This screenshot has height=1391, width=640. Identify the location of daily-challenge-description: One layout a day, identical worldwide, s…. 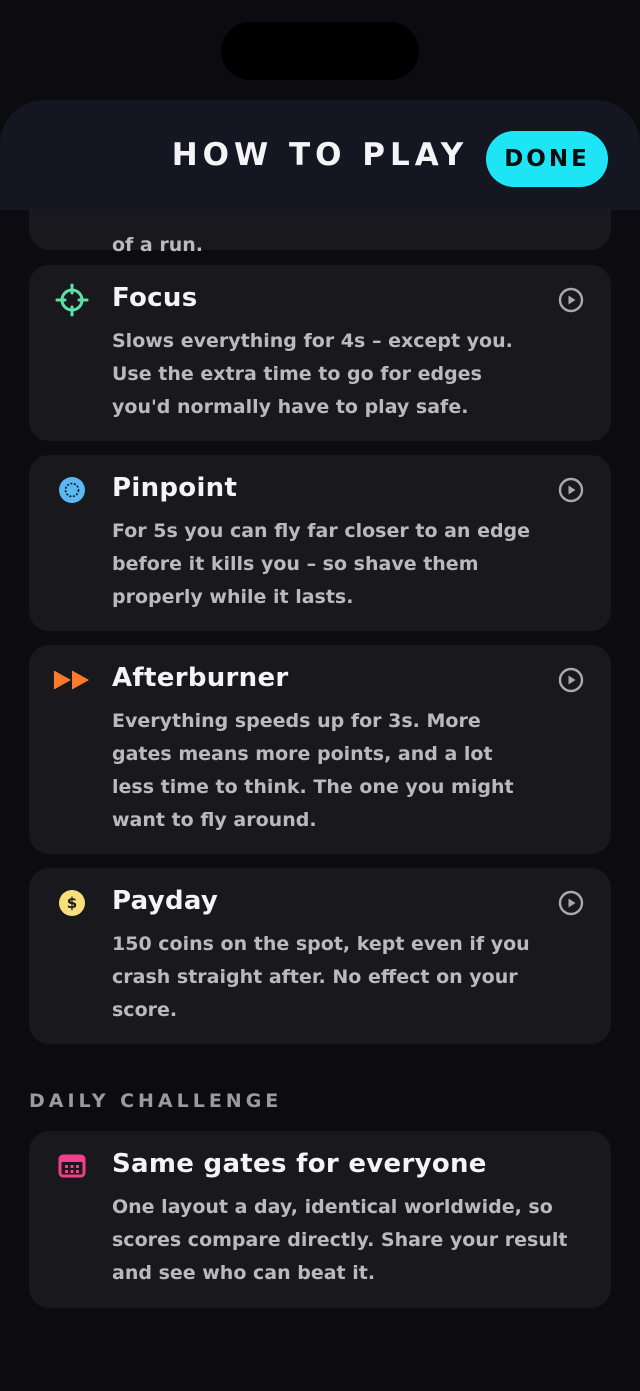
(340, 1240).